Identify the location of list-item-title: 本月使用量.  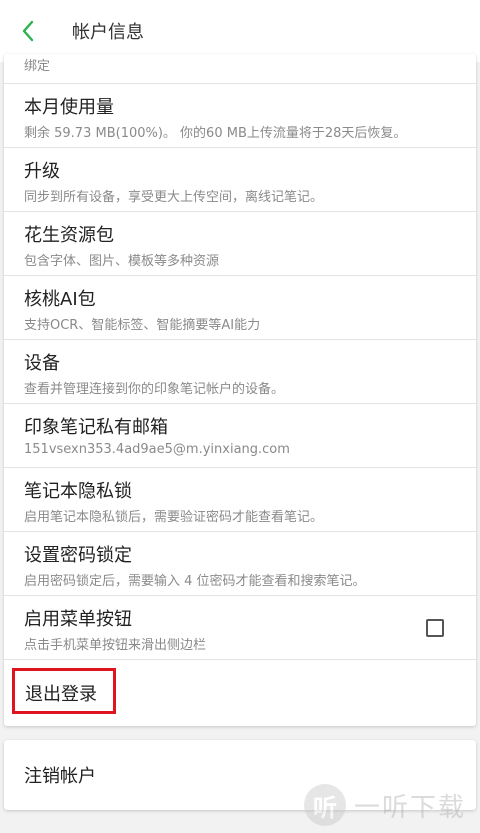
(69, 107).